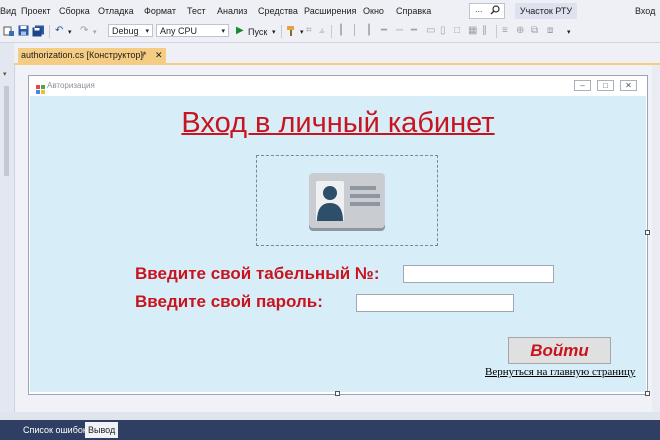 This screenshot has width=660, height=440. Describe the element at coordinates (472, 31) in the screenshot. I see `size-to-grid-icon: ▦` at that location.